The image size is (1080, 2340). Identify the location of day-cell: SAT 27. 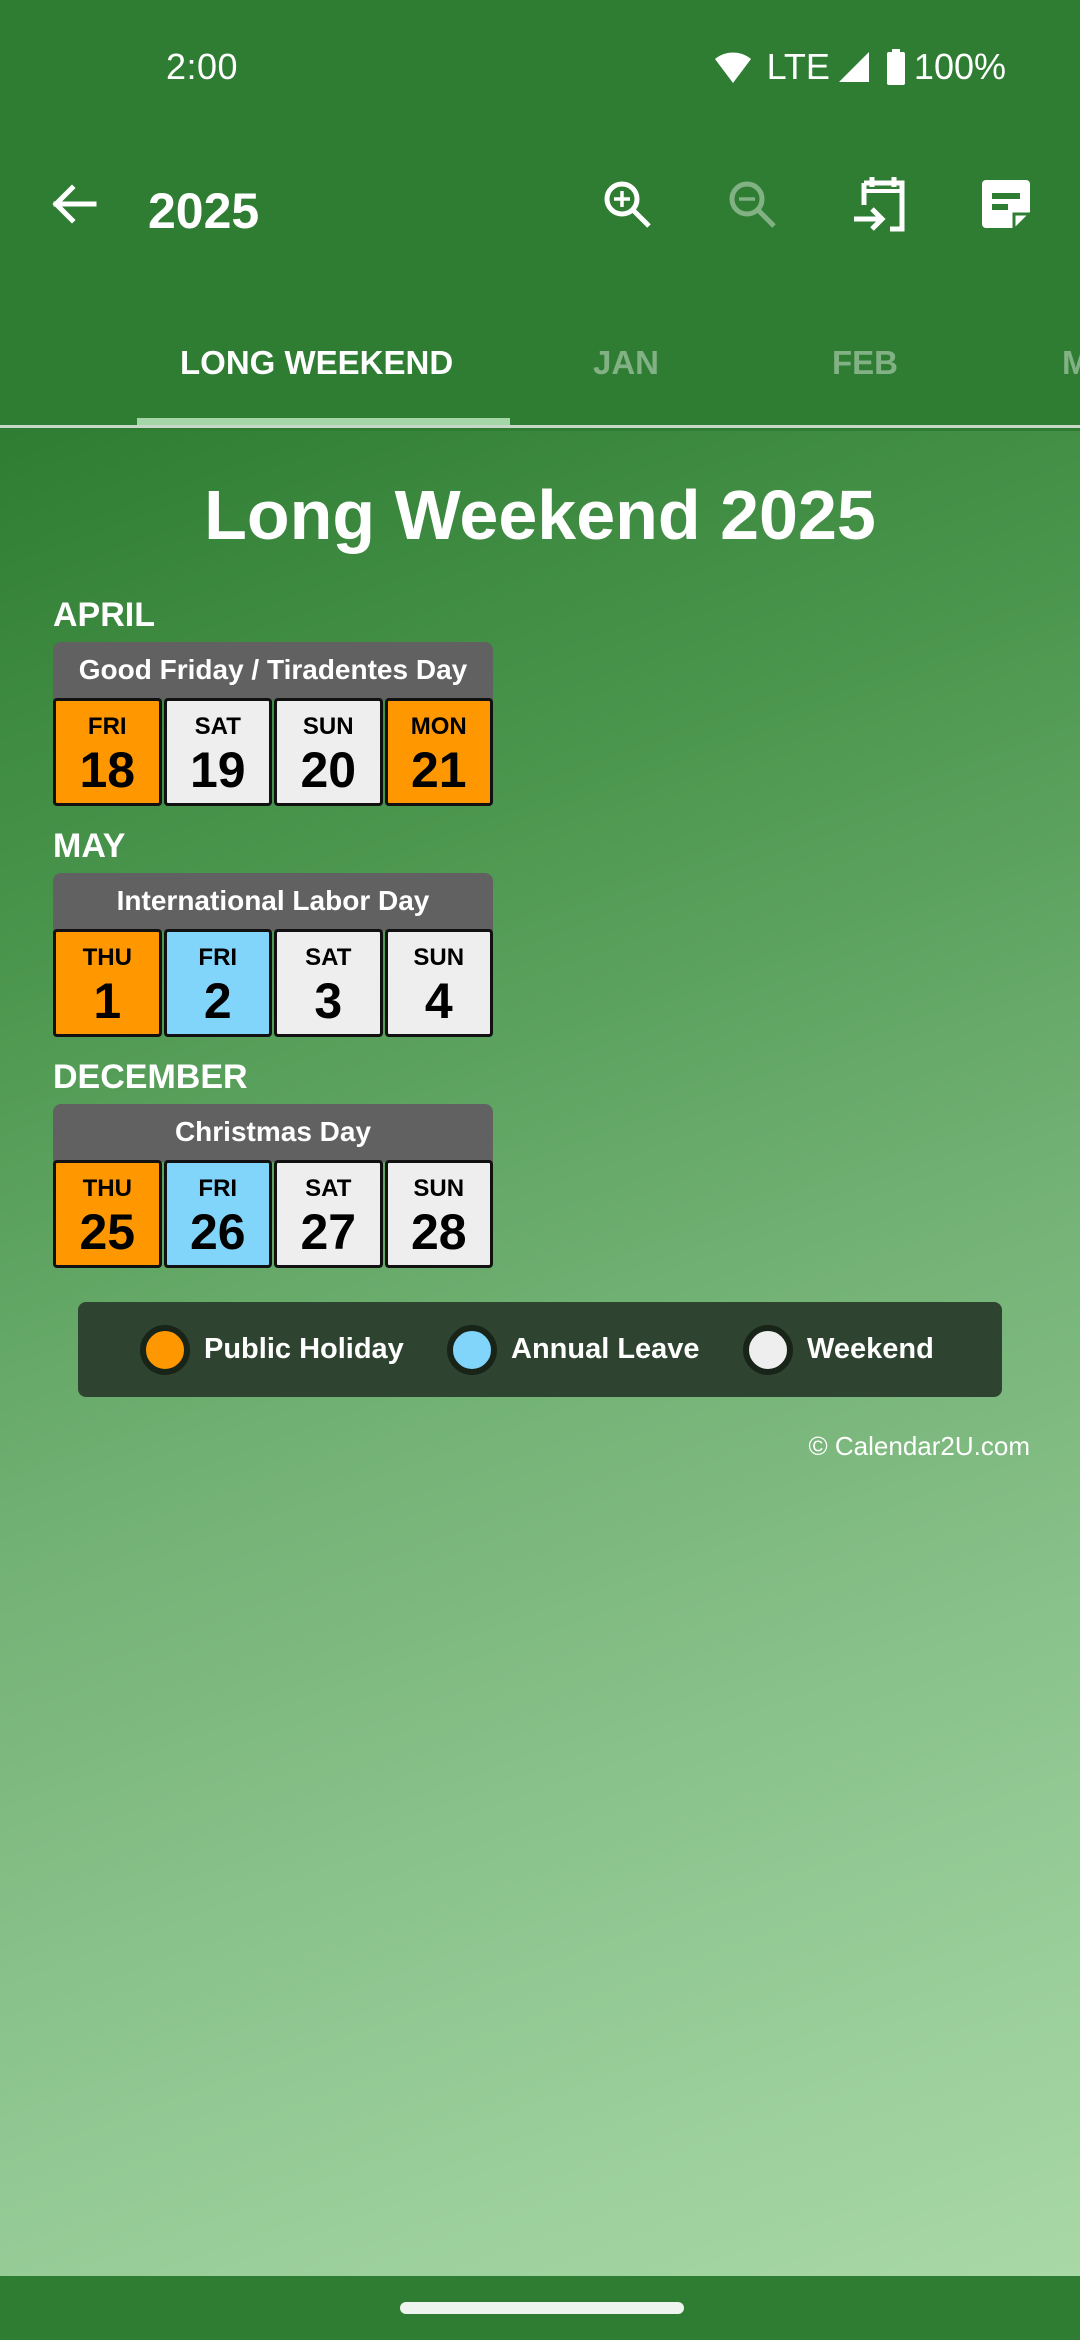
(328, 1214).